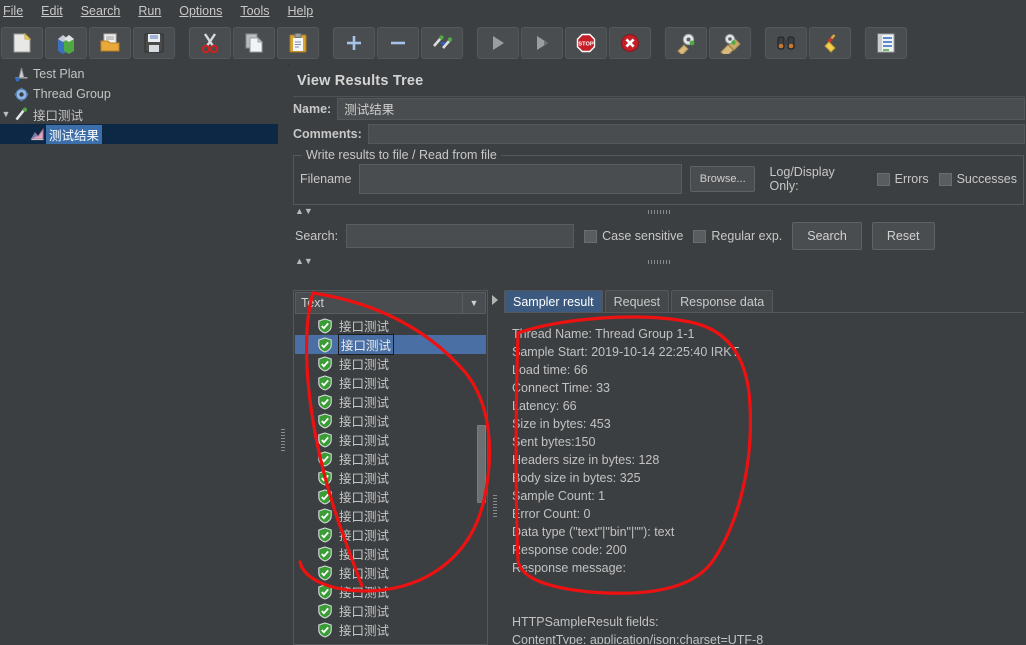 The height and width of the screenshot is (645, 1026). What do you see at coordinates (37, 134) in the screenshot?
I see `results-tree-icon` at bounding box center [37, 134].